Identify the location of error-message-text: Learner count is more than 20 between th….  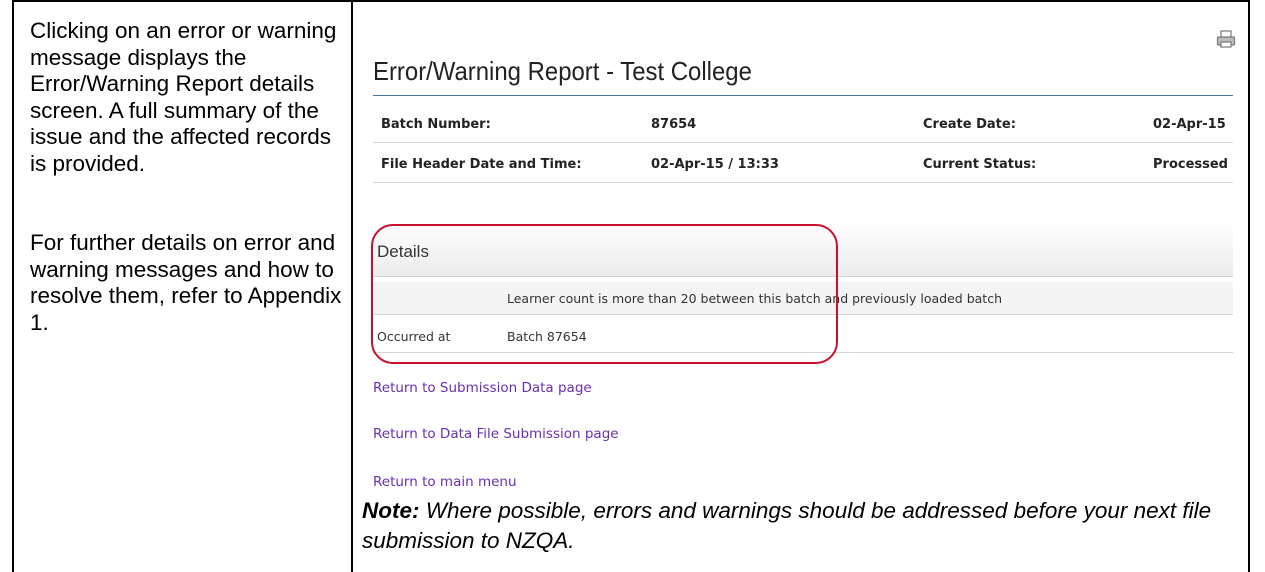
(755, 298).